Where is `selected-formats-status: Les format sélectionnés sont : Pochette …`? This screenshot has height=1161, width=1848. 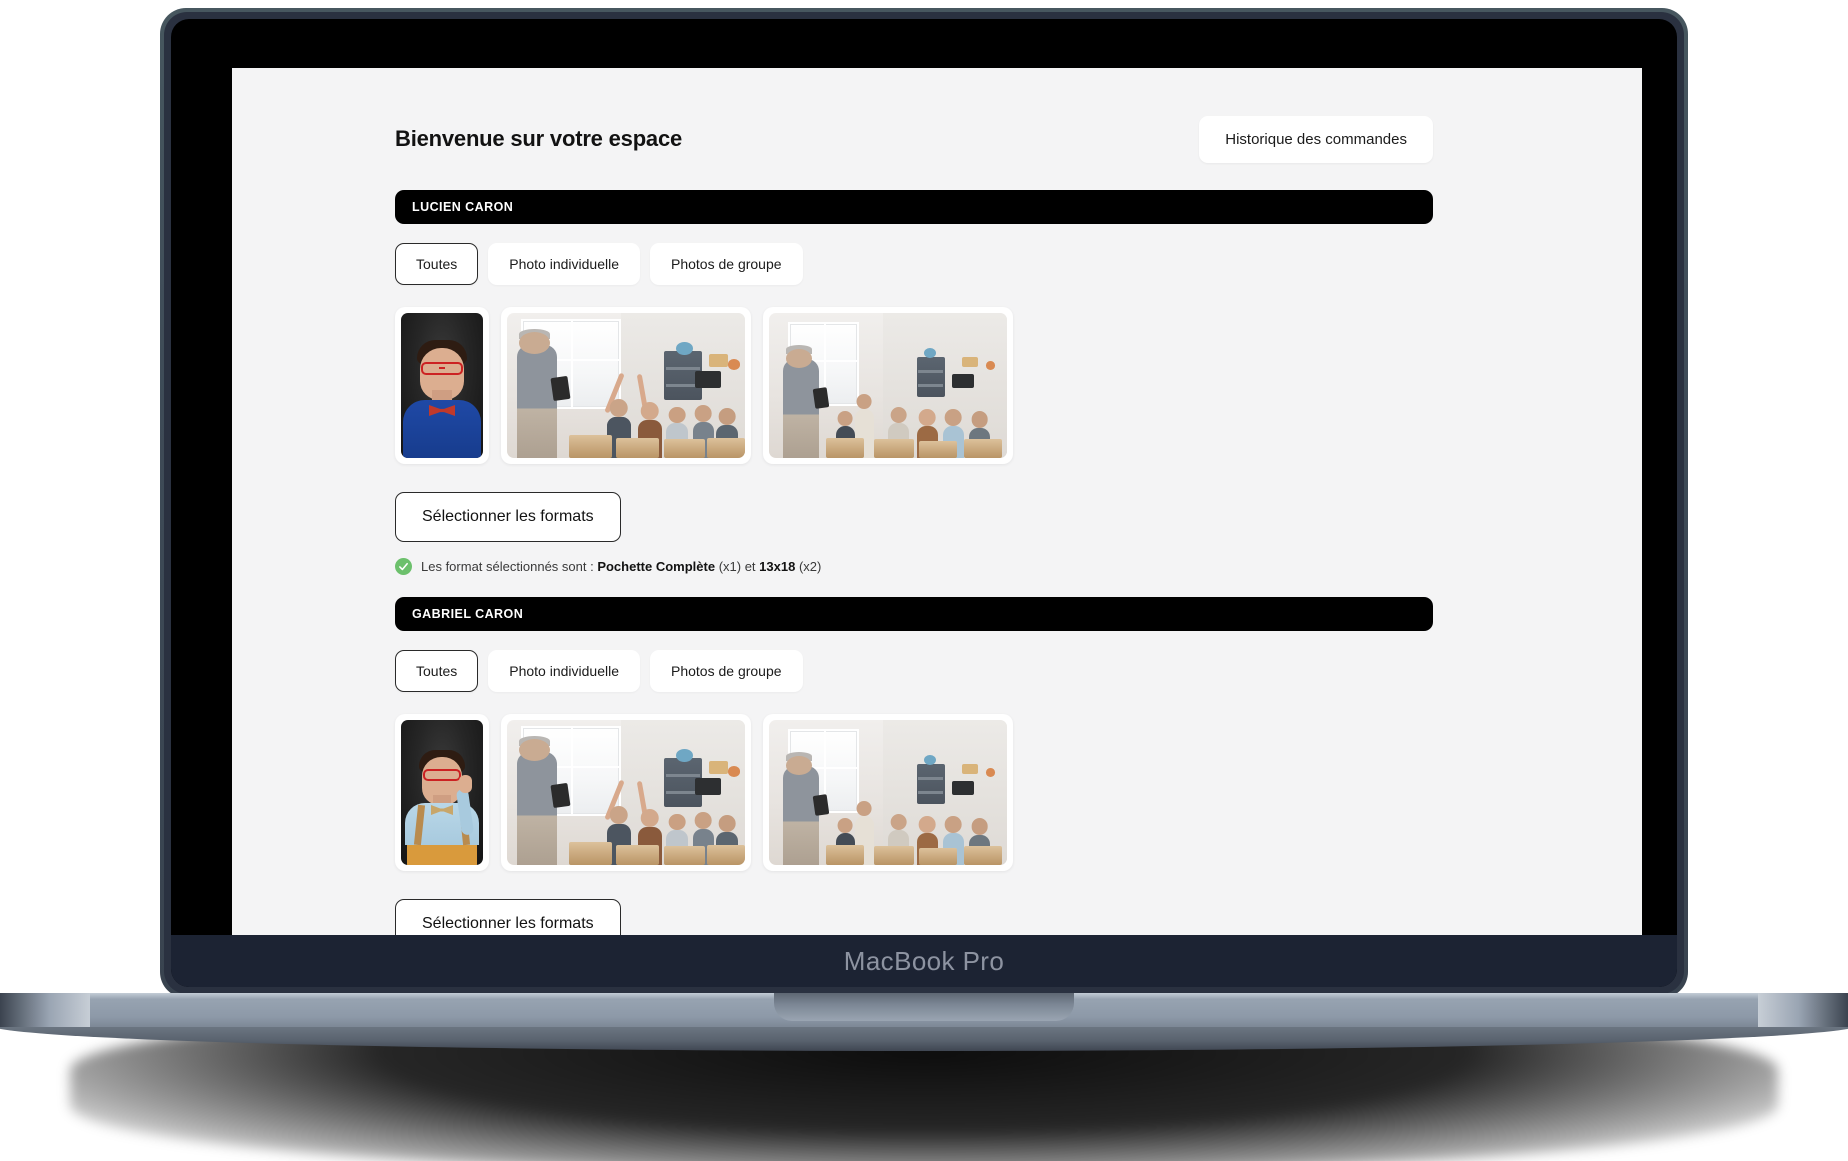 selected-formats-status: Les format sélectionnés sont : Pochette … is located at coordinates (914, 566).